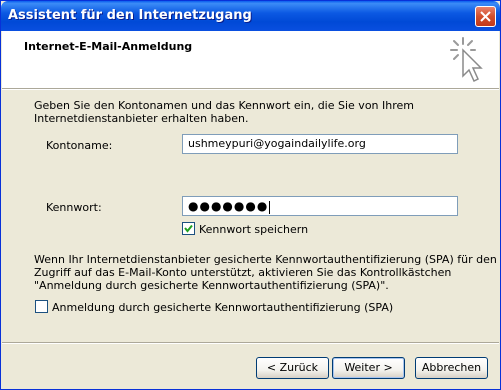  Describe the element at coordinates (320, 206) in the screenshot. I see `password-input: ●●●●●●●` at that location.